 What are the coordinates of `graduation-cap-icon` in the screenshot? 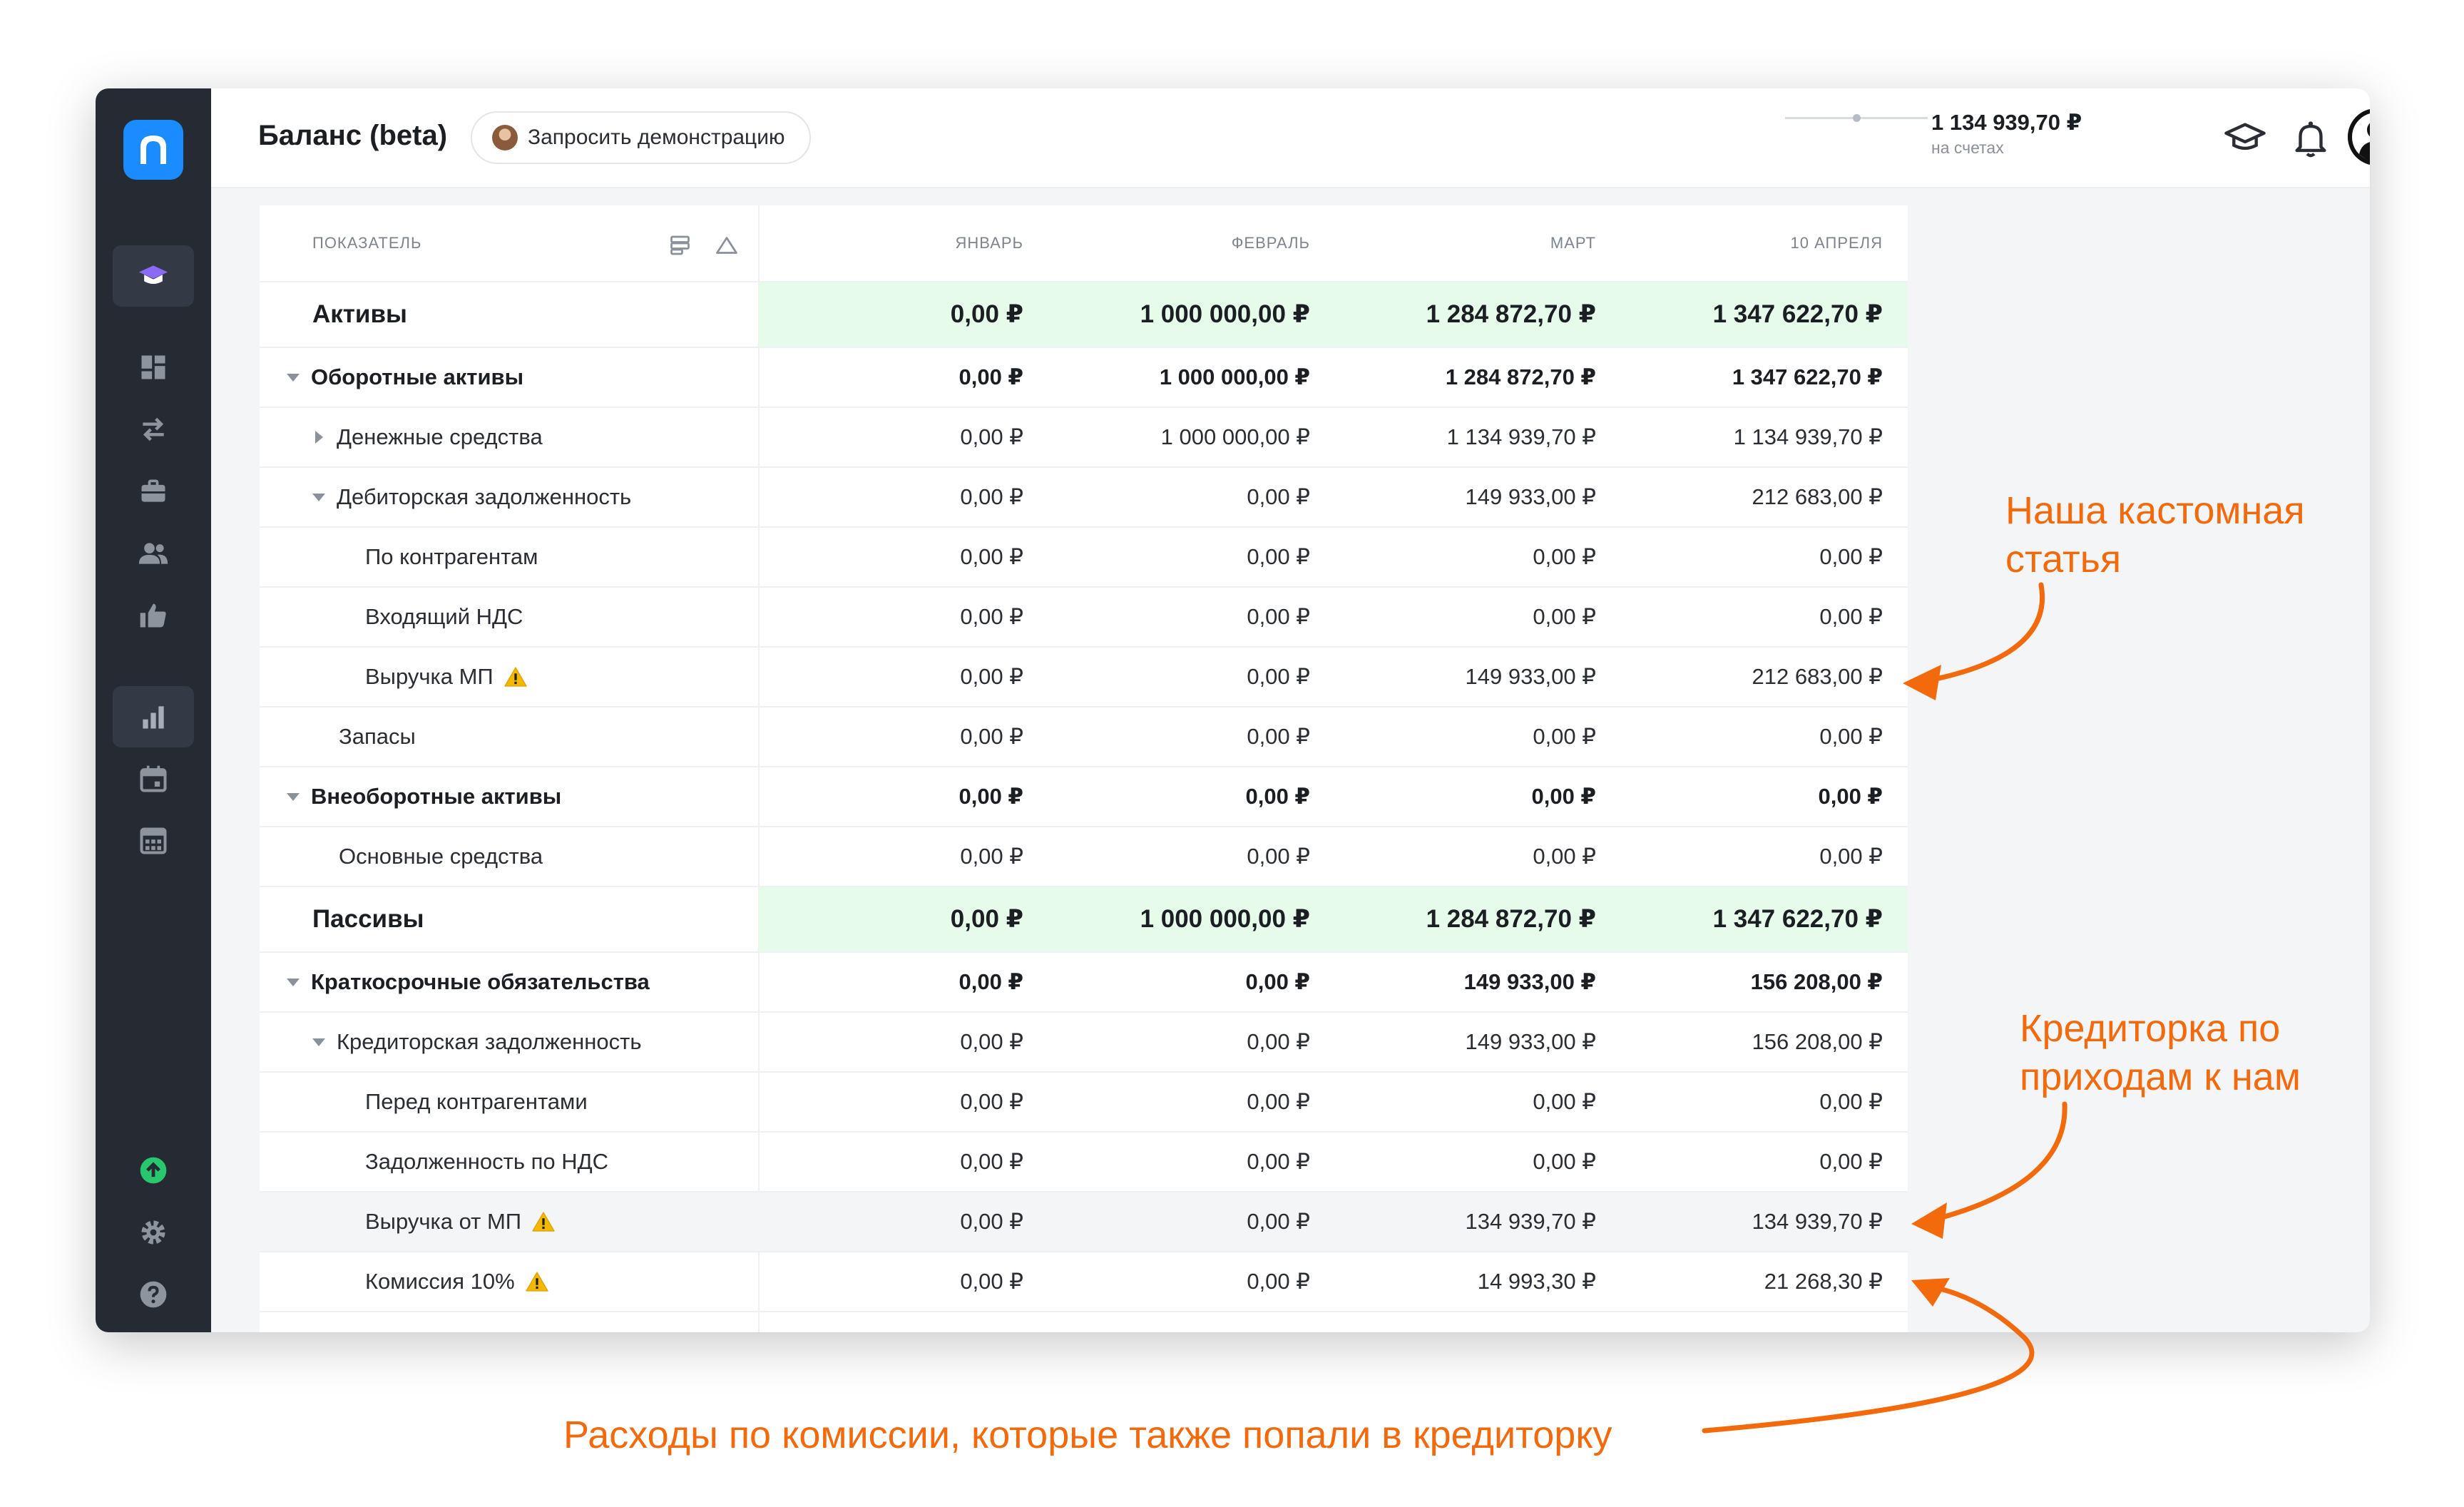 It's located at (2245, 136).